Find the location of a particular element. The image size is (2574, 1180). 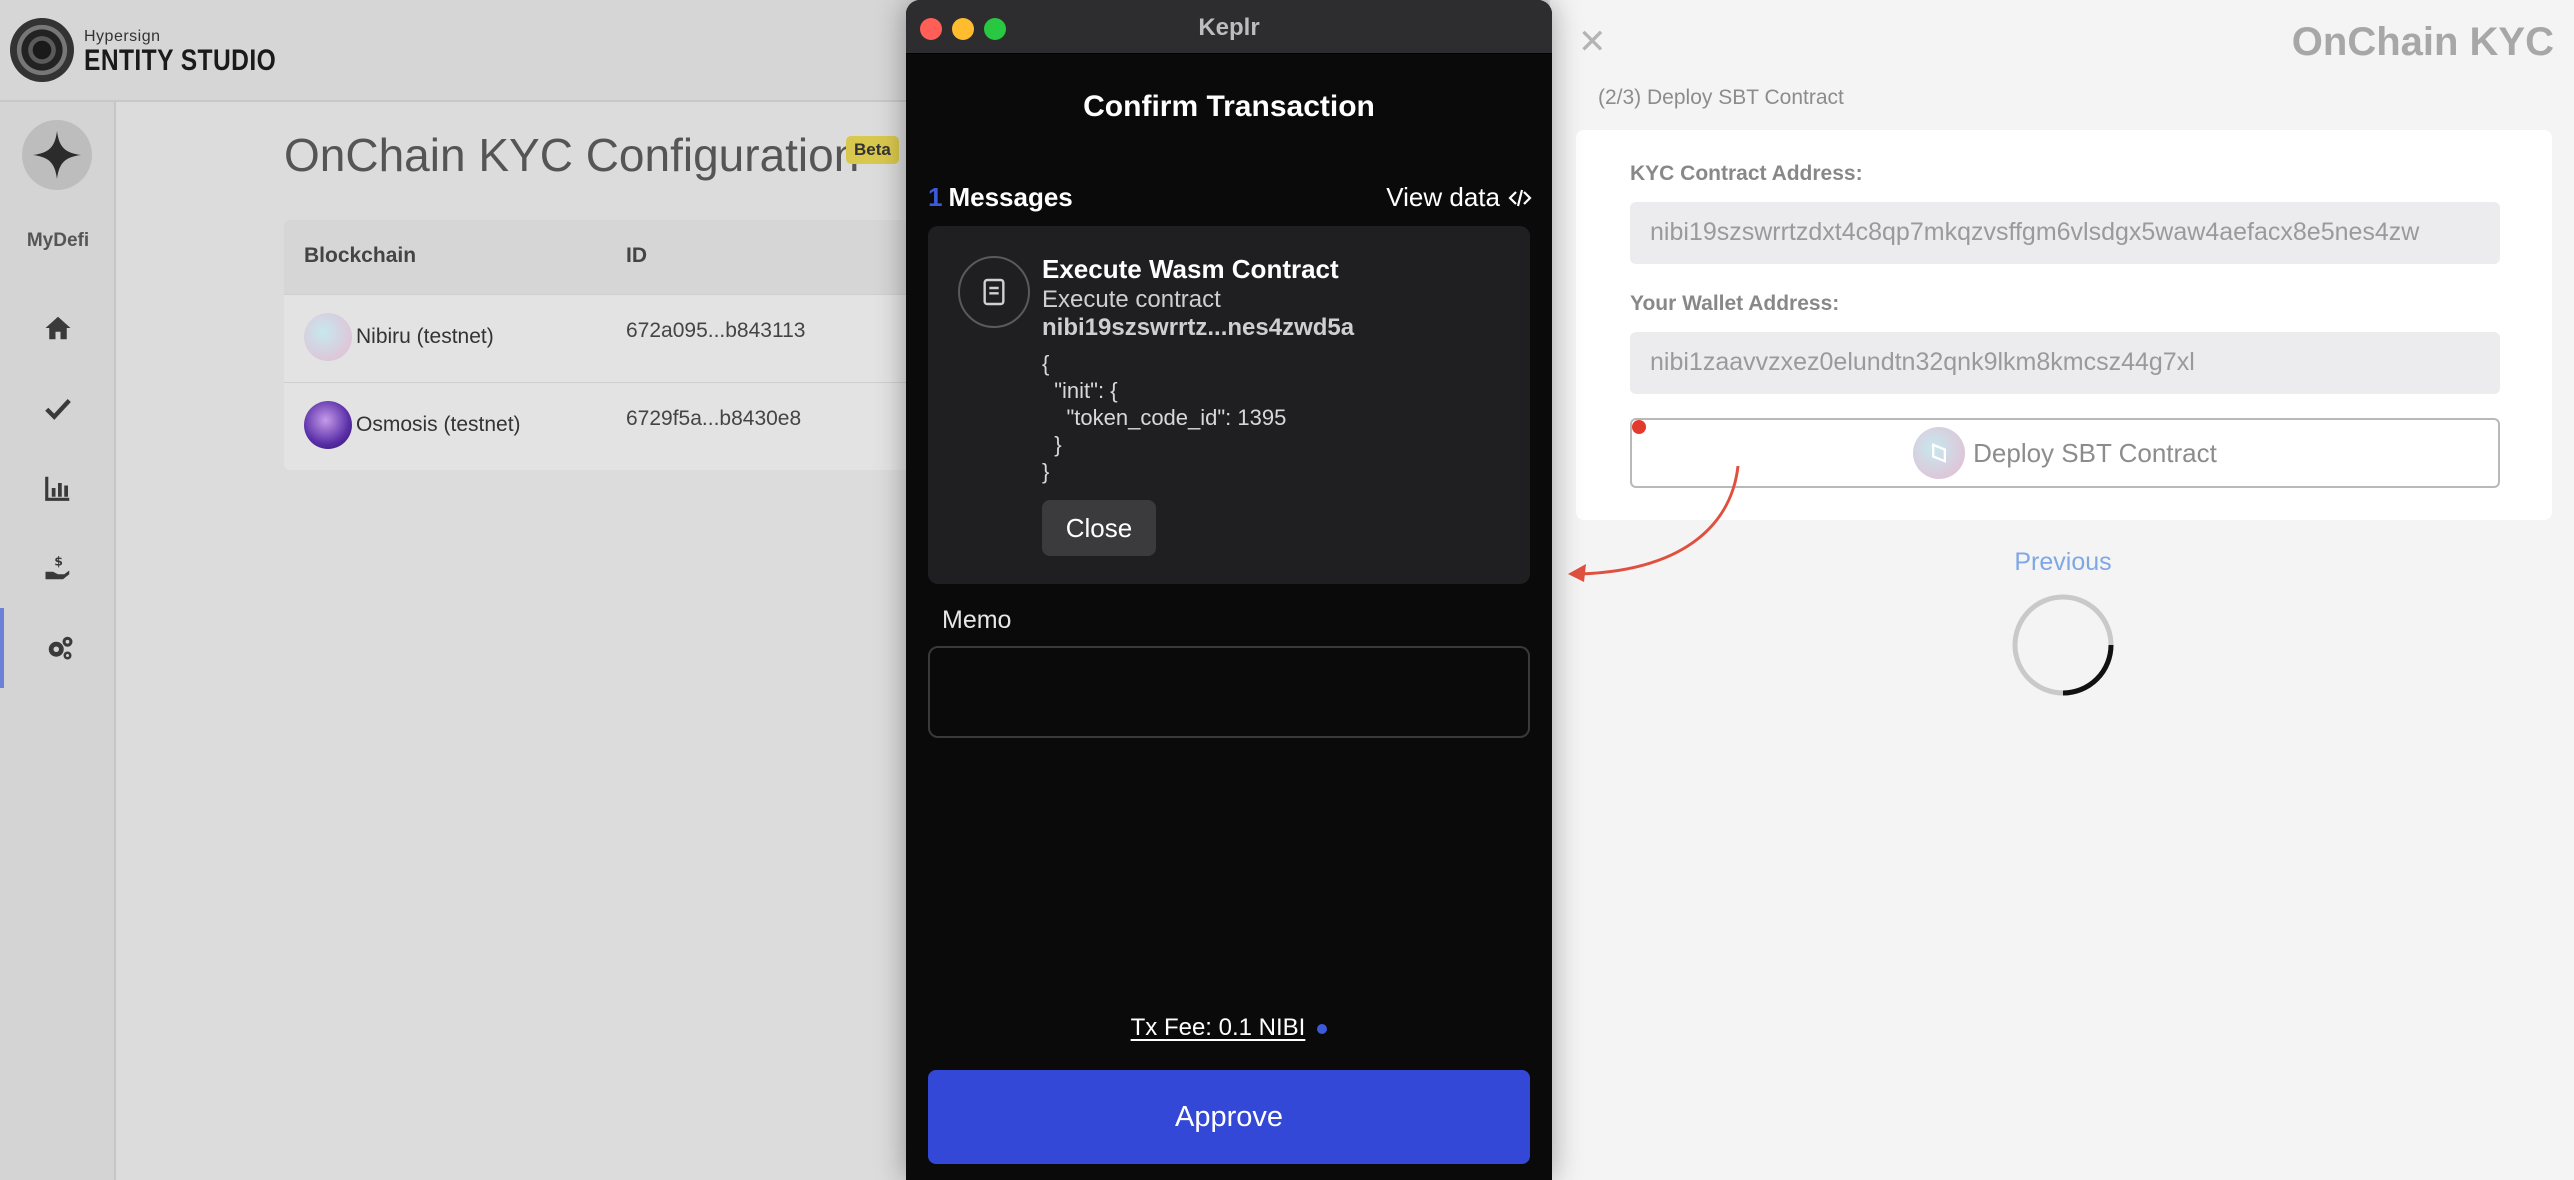

message-subtitle: Execute contract is located at coordinates (1131, 299).